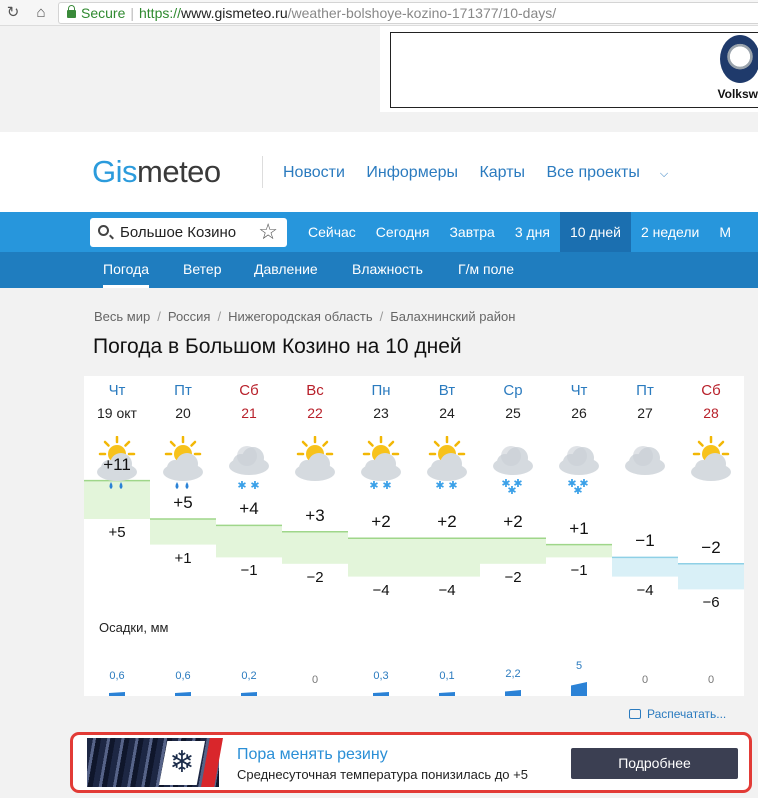 The height and width of the screenshot is (798, 758). What do you see at coordinates (189, 316) in the screenshot?
I see `breadcrumb-russia: Россия` at bounding box center [189, 316].